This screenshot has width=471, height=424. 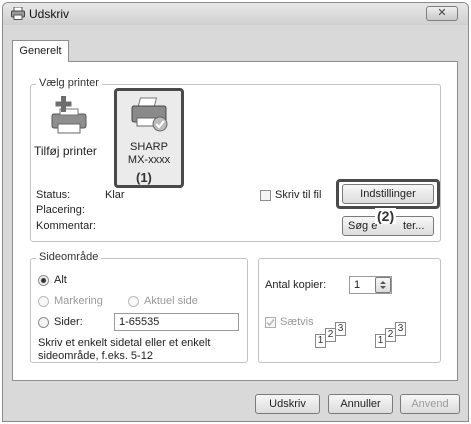 What do you see at coordinates (68, 322) in the screenshot?
I see `pages-label: Sider:` at bounding box center [68, 322].